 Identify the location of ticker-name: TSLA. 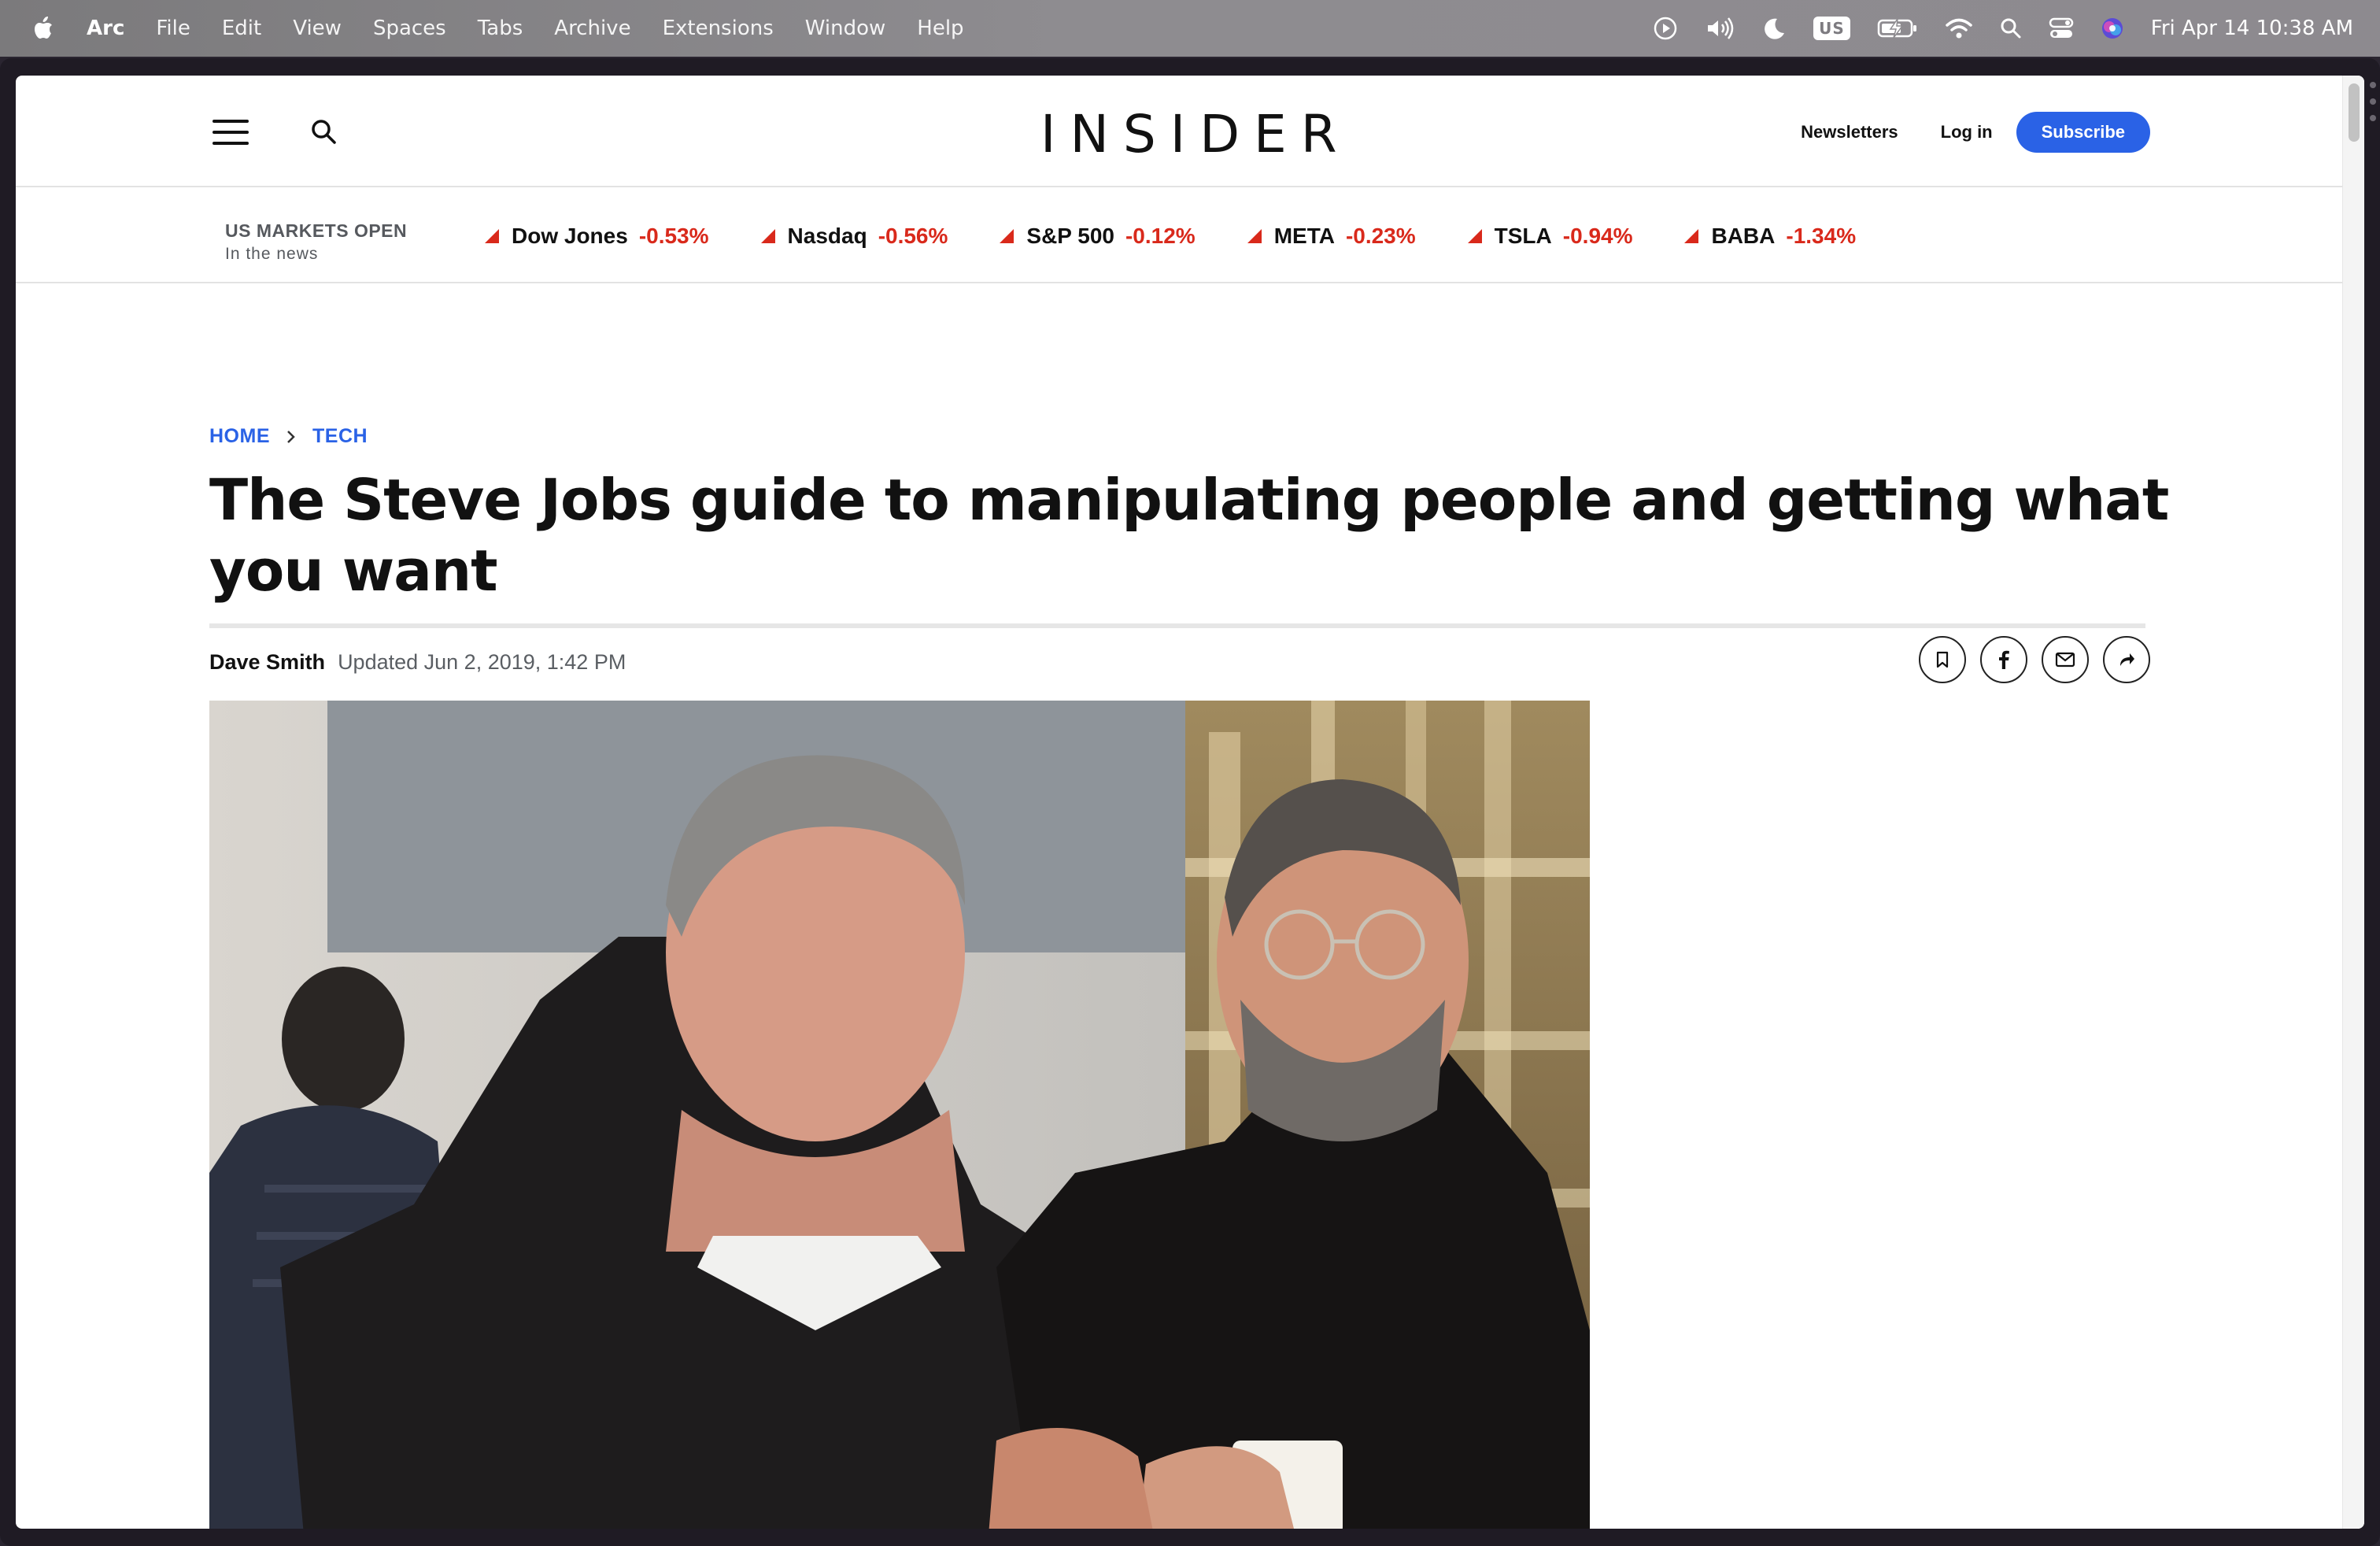
(1523, 236).